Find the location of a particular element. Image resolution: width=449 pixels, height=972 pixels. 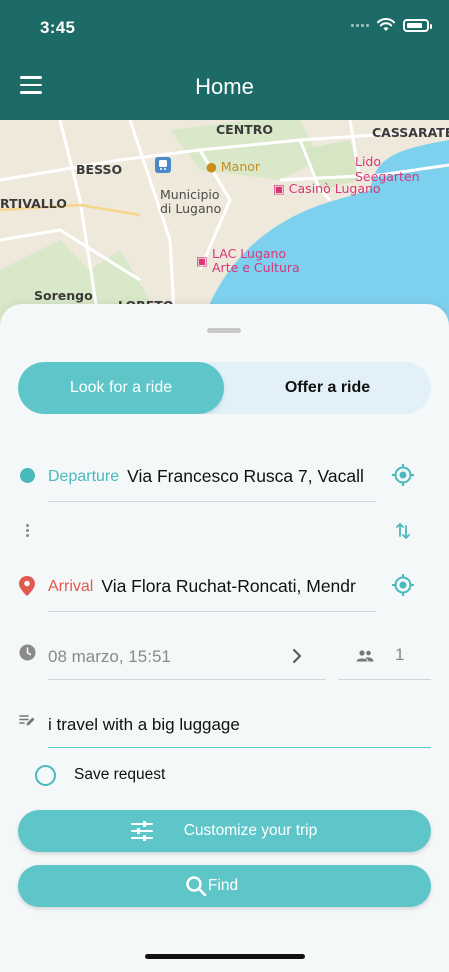

status-icons is located at coordinates (391, 25).